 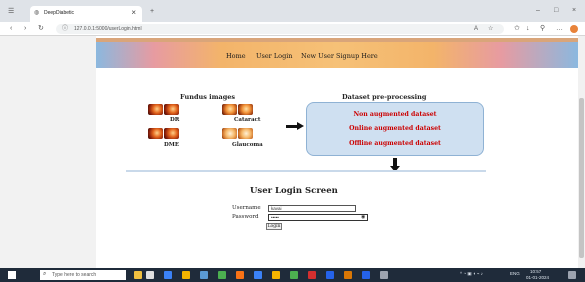 What do you see at coordinates (186, 275) in the screenshot?
I see `file-explorer-icon` at bounding box center [186, 275].